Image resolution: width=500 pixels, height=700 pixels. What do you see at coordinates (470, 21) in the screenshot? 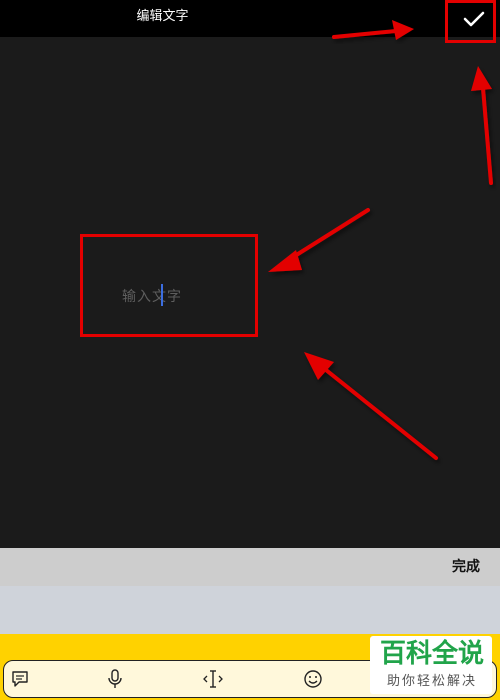
I see `annotation-box-confirm` at bounding box center [470, 21].